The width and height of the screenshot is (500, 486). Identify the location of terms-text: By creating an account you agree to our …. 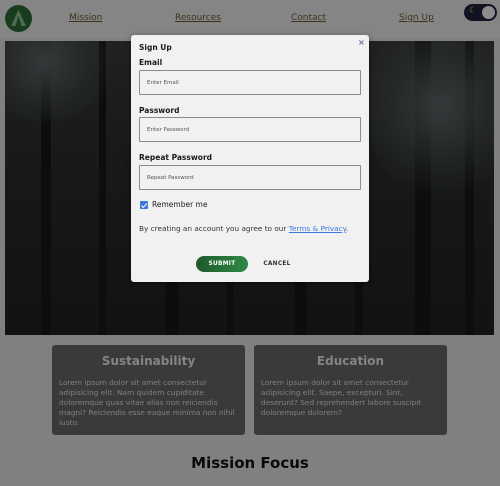
(246, 229).